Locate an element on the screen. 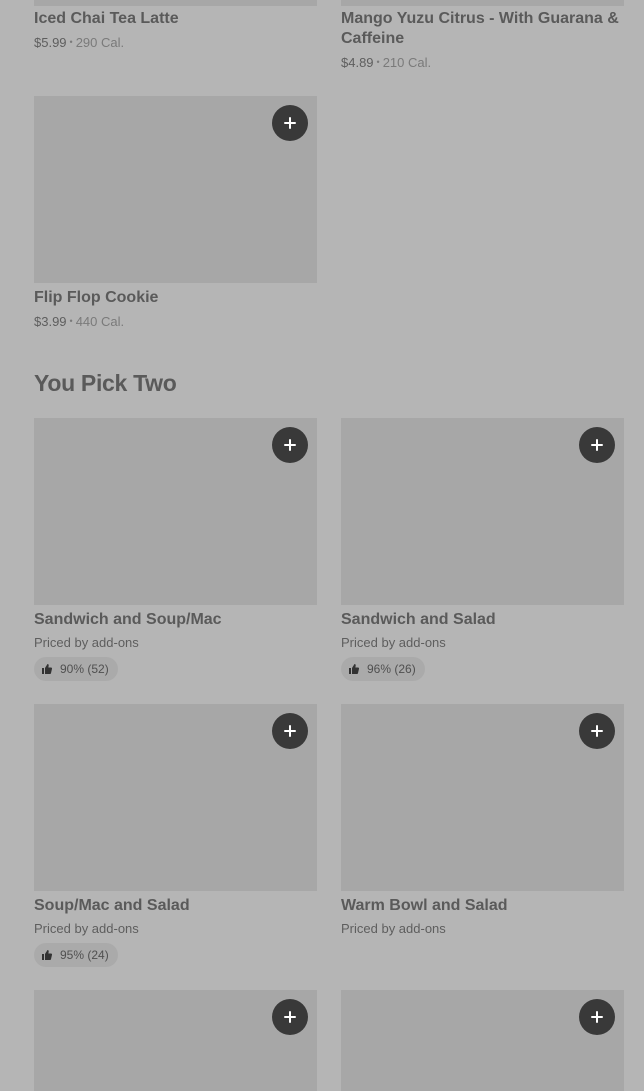 Image resolution: width=644 pixels, height=1091 pixels. item-title: Sandwich and Soup/Mac is located at coordinates (128, 619).